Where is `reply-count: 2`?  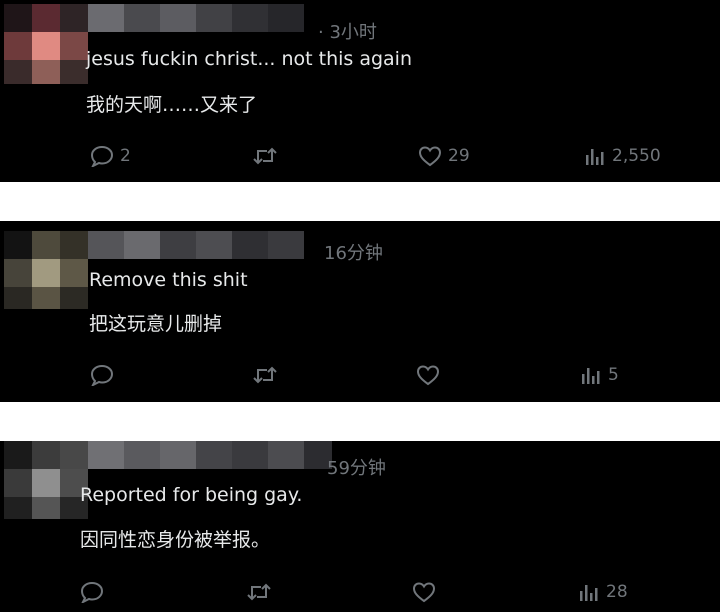 reply-count: 2 is located at coordinates (125, 156).